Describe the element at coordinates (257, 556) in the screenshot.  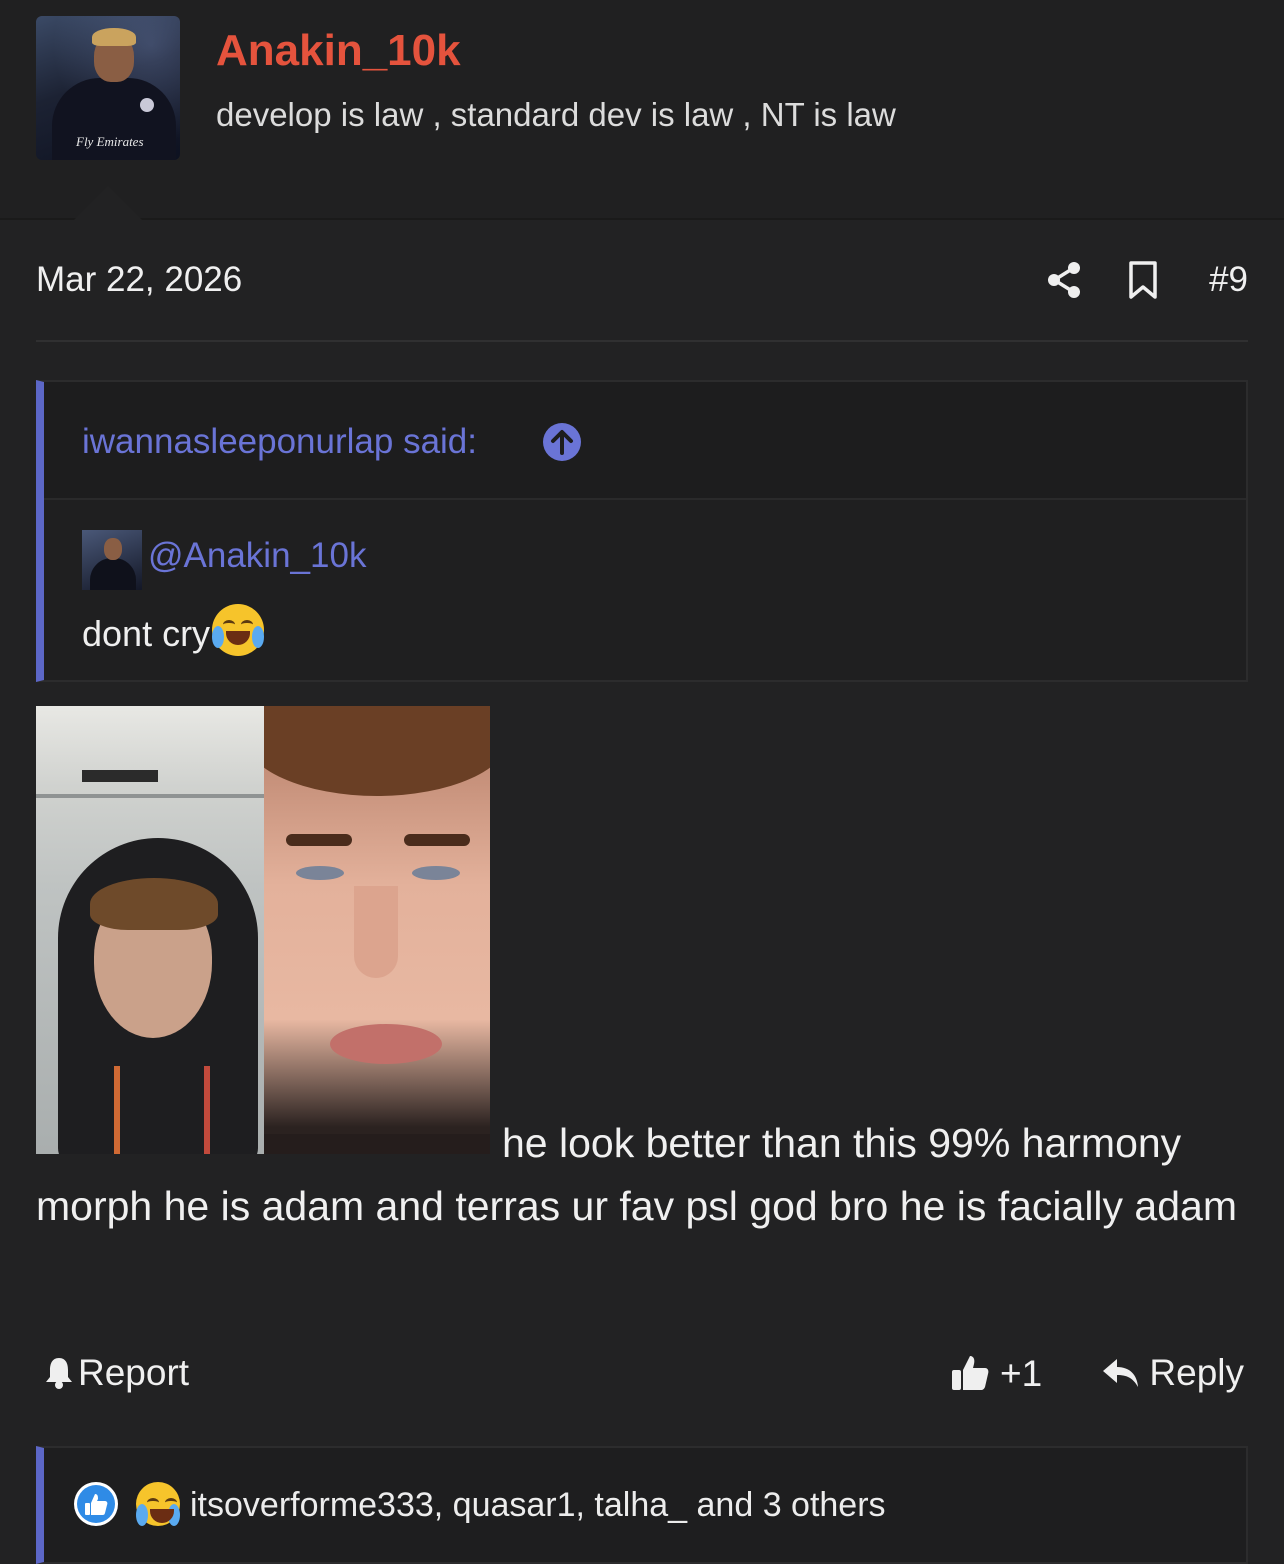
I see `user-mention: @Anakin_10k` at that location.